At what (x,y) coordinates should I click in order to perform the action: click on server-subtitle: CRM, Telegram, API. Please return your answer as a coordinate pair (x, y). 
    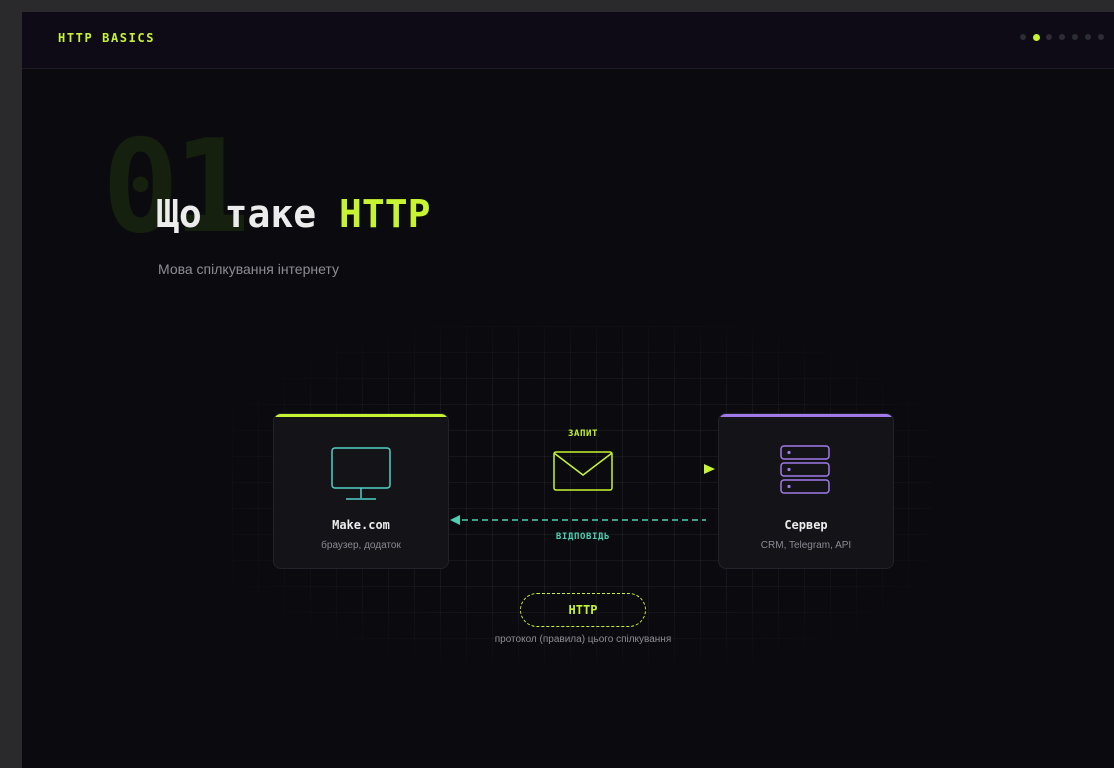
    Looking at the image, I should click on (806, 545).